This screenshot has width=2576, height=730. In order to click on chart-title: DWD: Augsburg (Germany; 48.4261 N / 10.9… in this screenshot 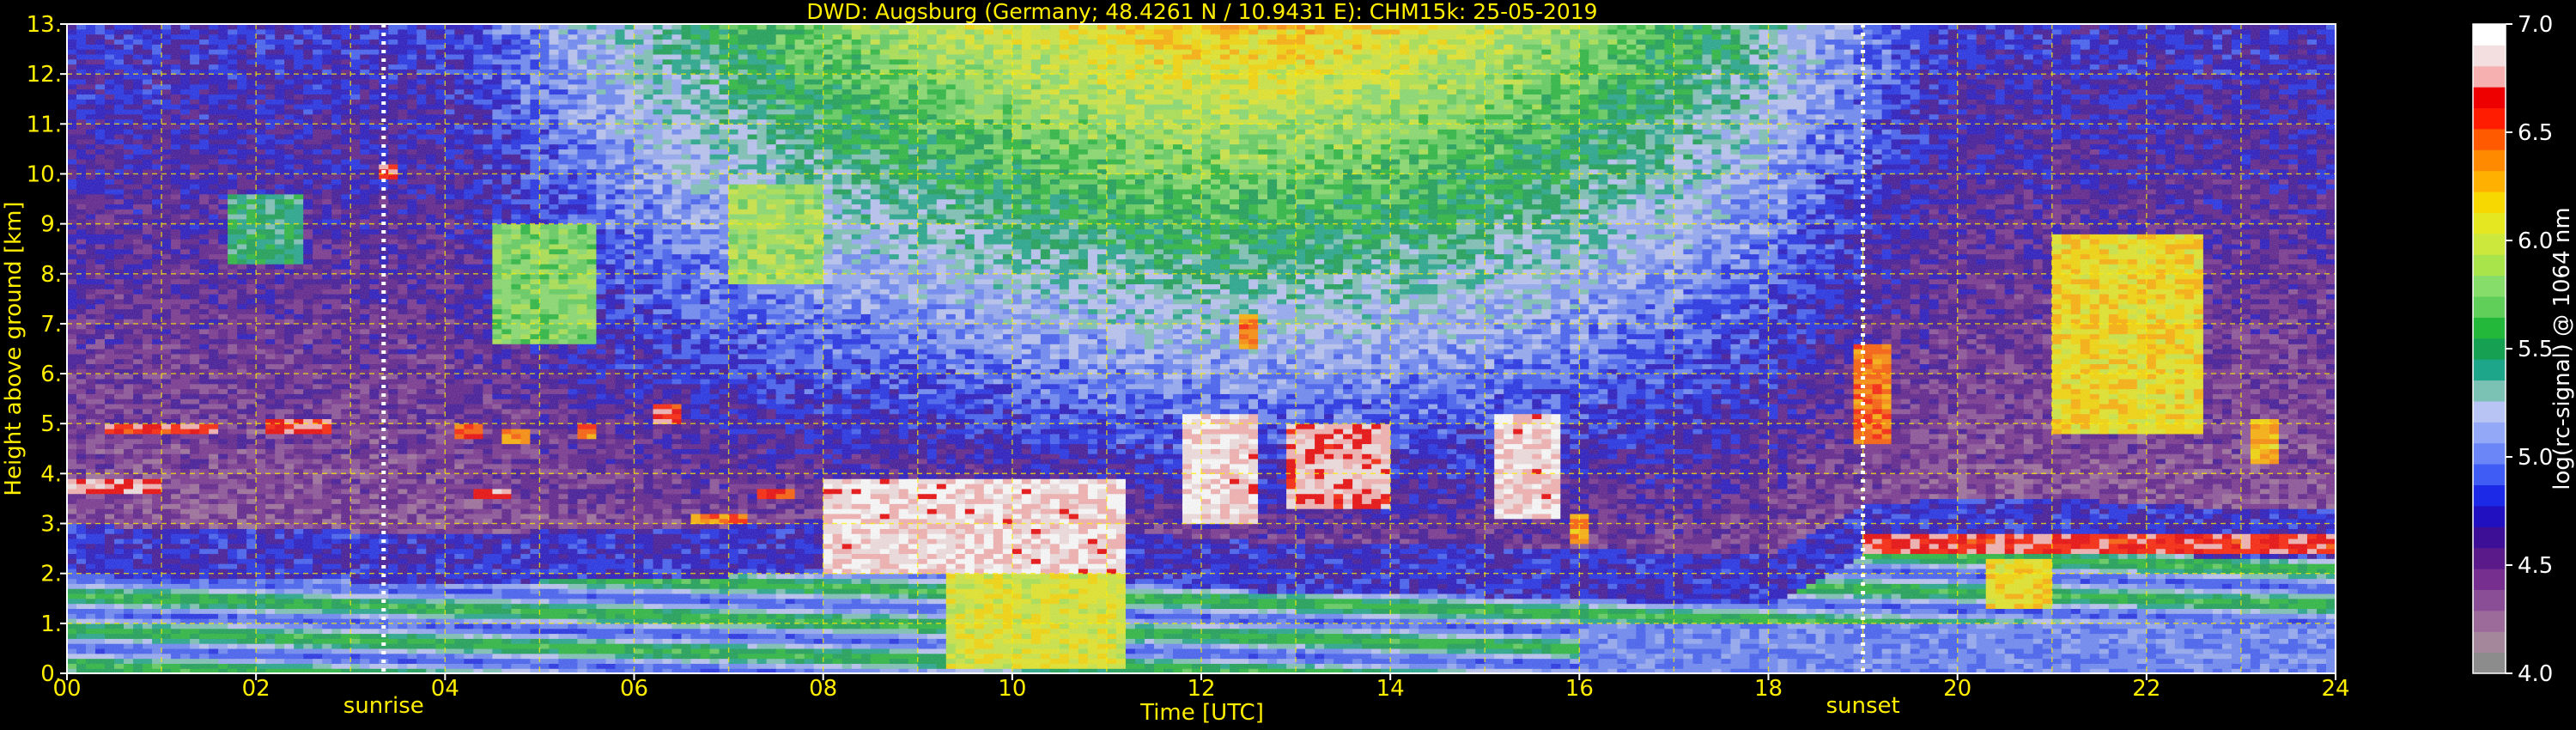, I will do `click(1202, 12)`.